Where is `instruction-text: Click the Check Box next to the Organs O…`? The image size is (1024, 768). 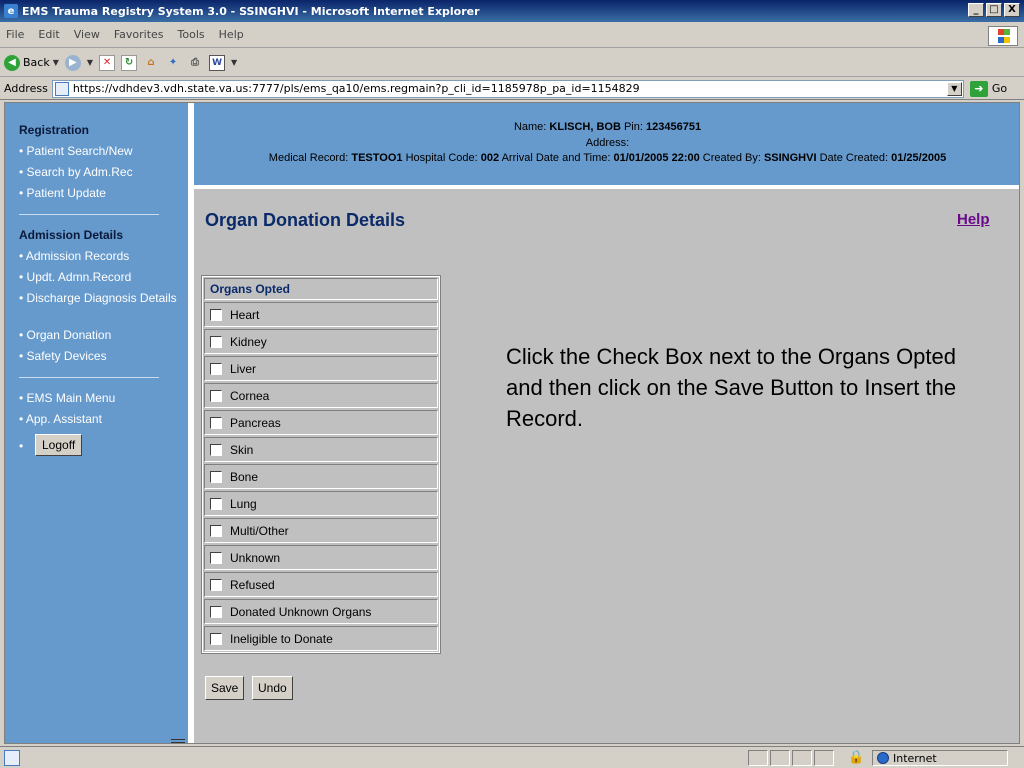
instruction-text: Click the Check Box next to the Organs O… is located at coordinates (731, 387).